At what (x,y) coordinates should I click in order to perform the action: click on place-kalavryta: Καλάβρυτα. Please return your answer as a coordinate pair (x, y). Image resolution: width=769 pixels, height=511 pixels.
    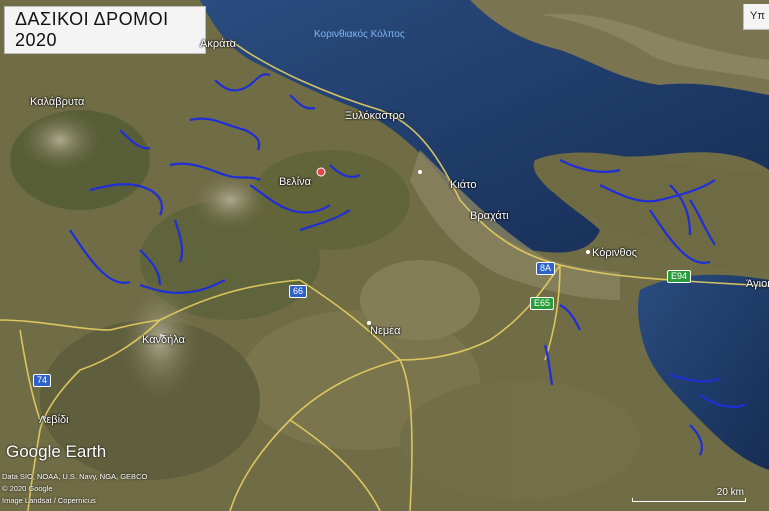
    Looking at the image, I should click on (57, 102).